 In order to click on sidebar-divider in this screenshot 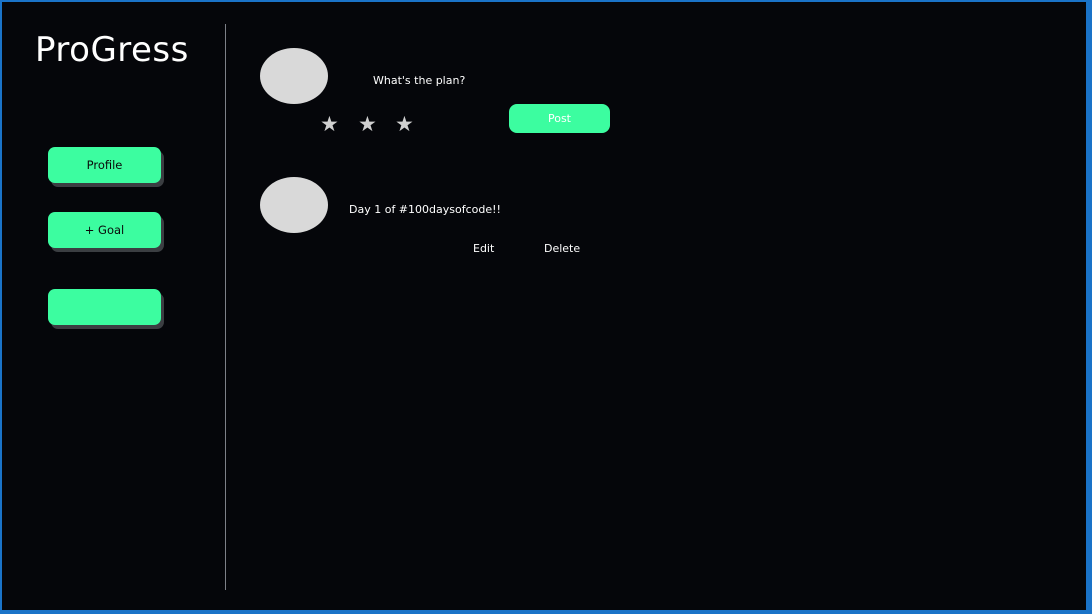, I will do `click(225, 307)`.